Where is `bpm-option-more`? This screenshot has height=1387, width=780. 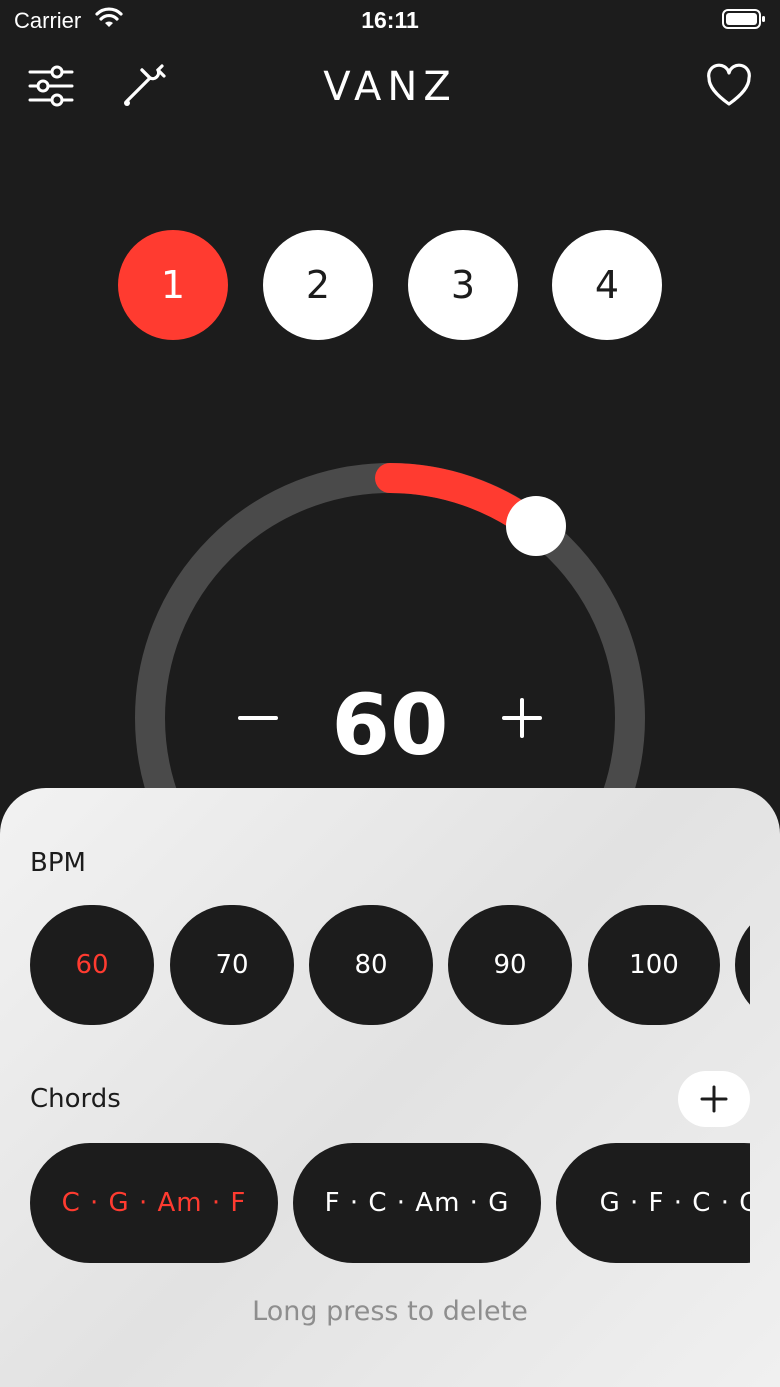
bpm-option-more is located at coordinates (742, 965).